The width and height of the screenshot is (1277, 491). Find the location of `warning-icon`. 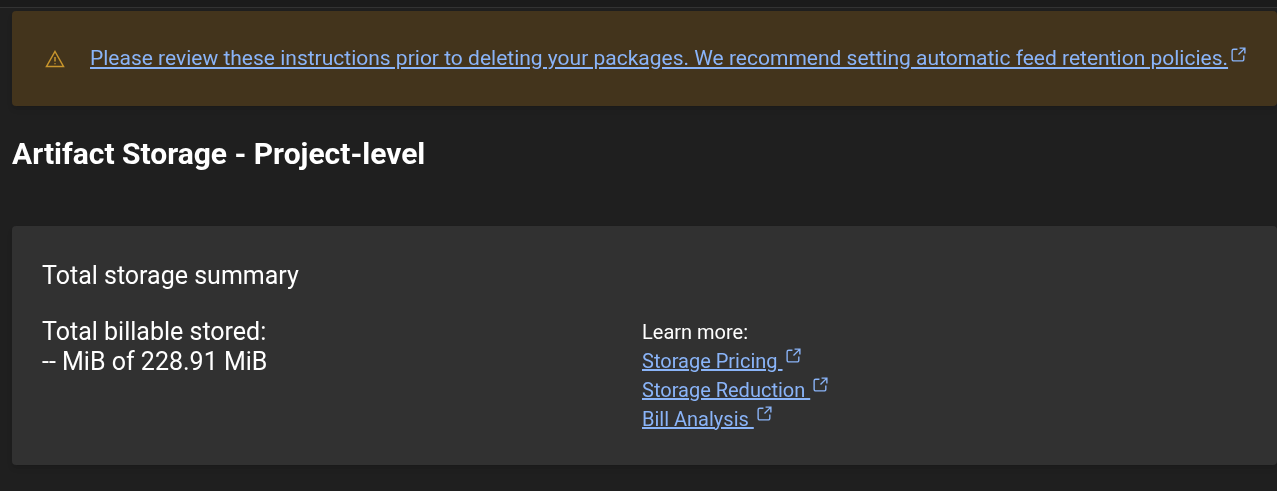

warning-icon is located at coordinates (55, 58).